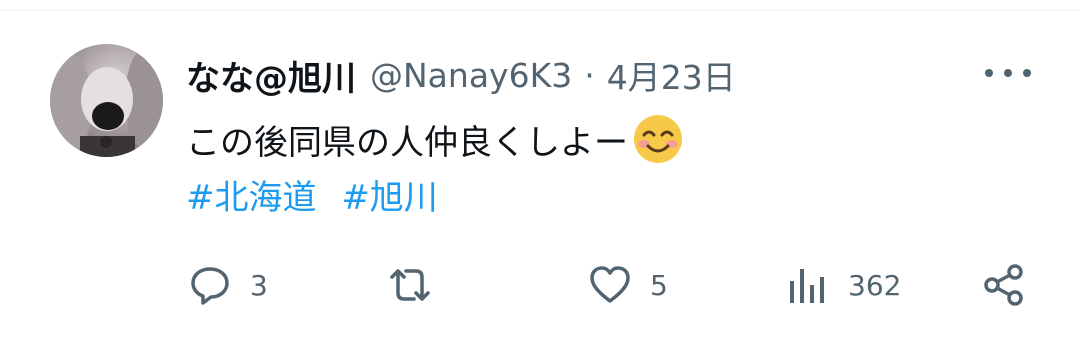 The width and height of the screenshot is (1080, 342). Describe the element at coordinates (671, 75) in the screenshot. I see `tweet-date: 4月23日` at that location.